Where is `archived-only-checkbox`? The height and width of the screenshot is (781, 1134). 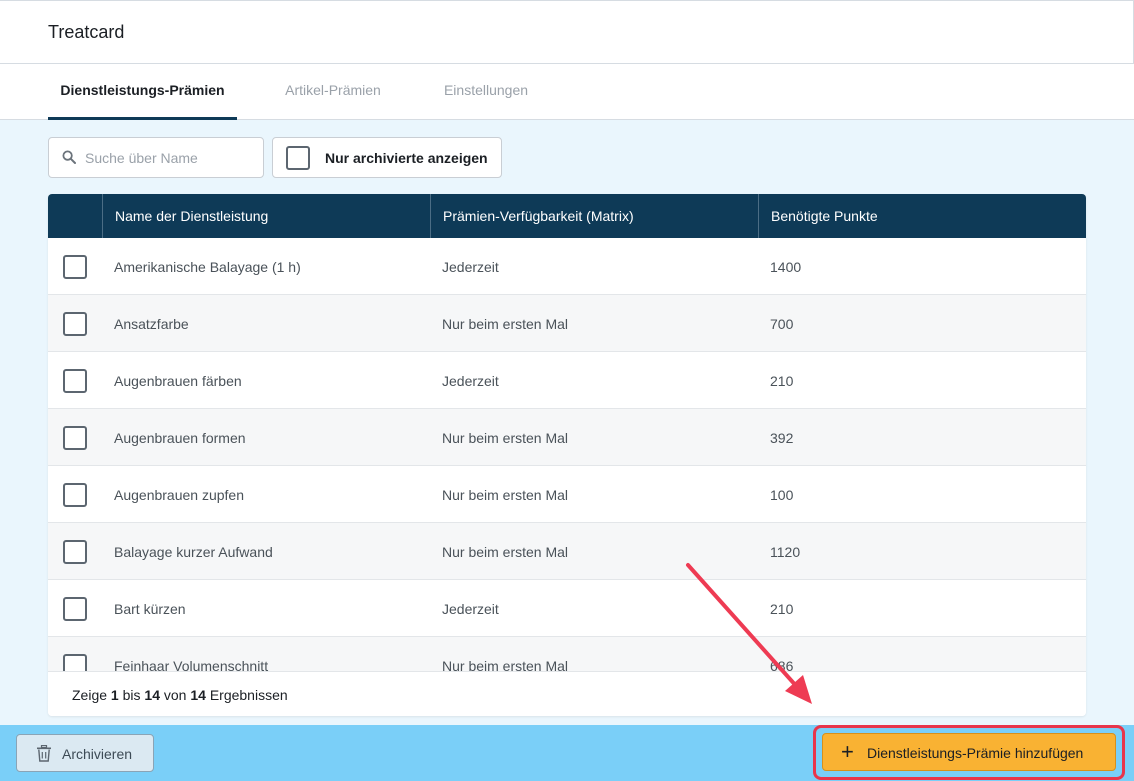 archived-only-checkbox is located at coordinates (298, 158).